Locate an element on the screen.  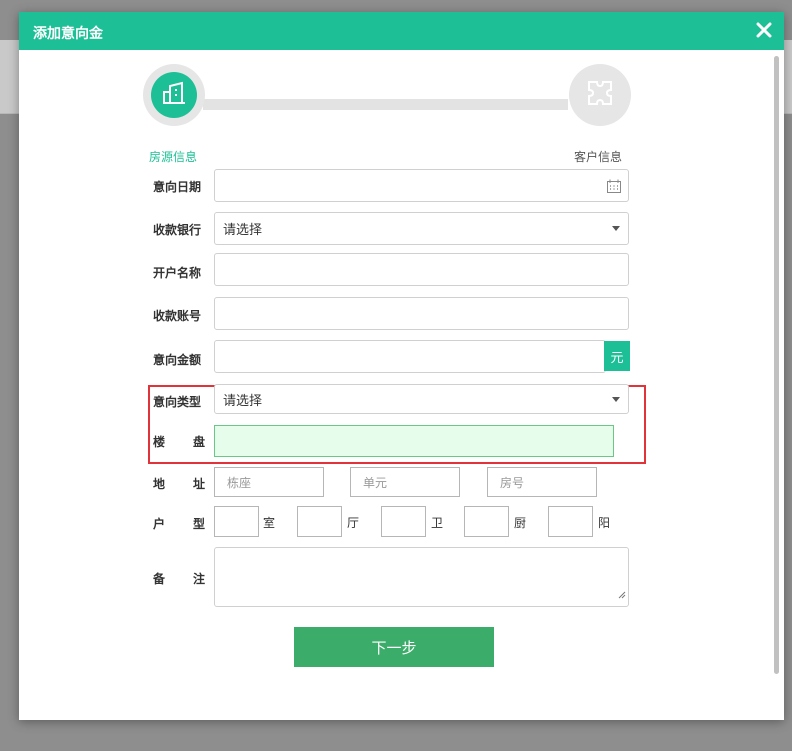
bedroom-unit: 室 is located at coordinates (269, 523).